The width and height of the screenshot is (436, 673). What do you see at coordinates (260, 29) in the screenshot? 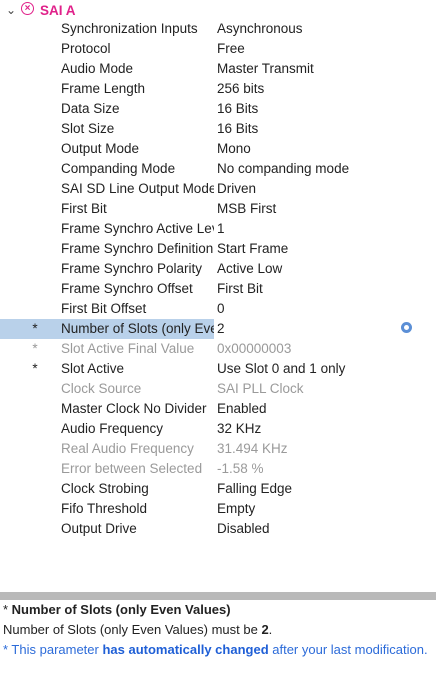
I see `parameter-value: Asynchronous` at bounding box center [260, 29].